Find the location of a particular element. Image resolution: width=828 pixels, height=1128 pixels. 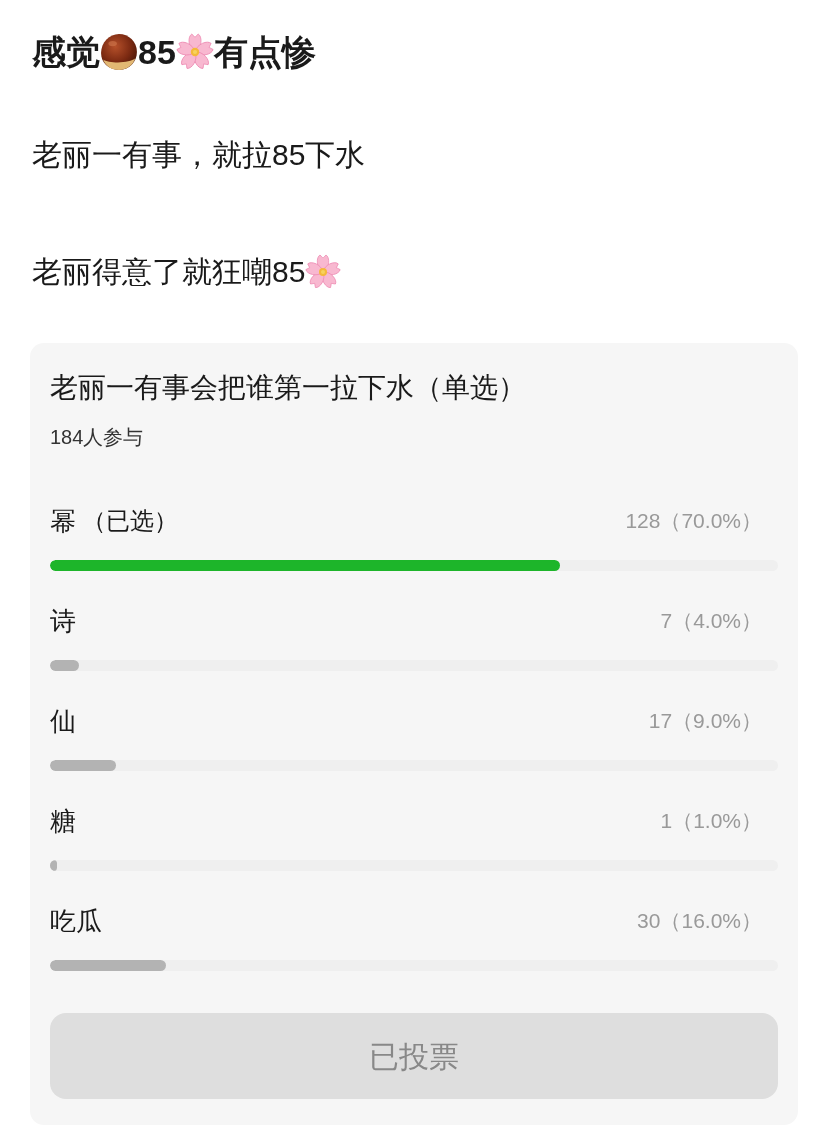

option-label: 糖 is located at coordinates (63, 821).